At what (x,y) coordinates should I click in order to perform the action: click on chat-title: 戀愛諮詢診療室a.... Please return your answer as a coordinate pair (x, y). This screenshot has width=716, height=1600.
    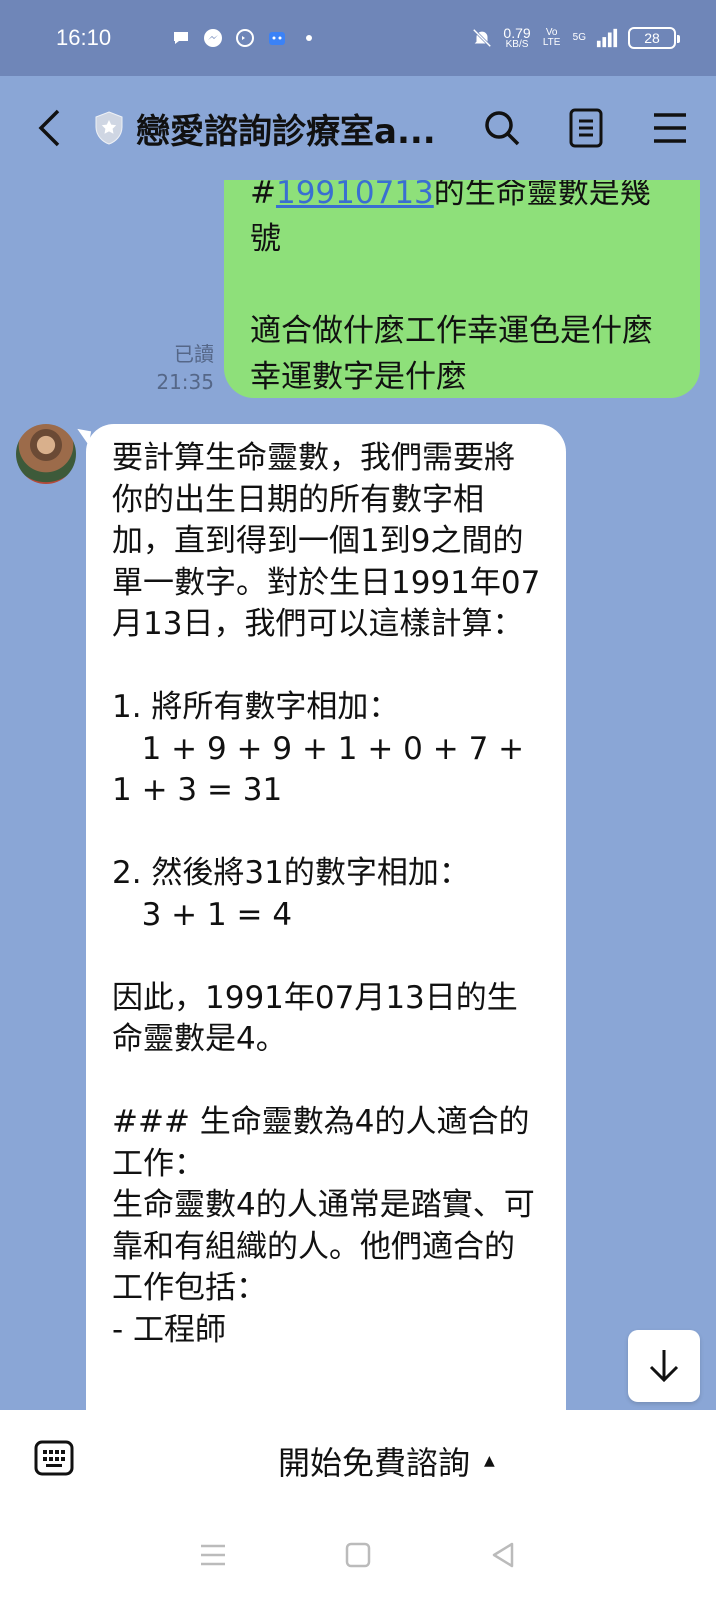
    Looking at the image, I should click on (291, 128).